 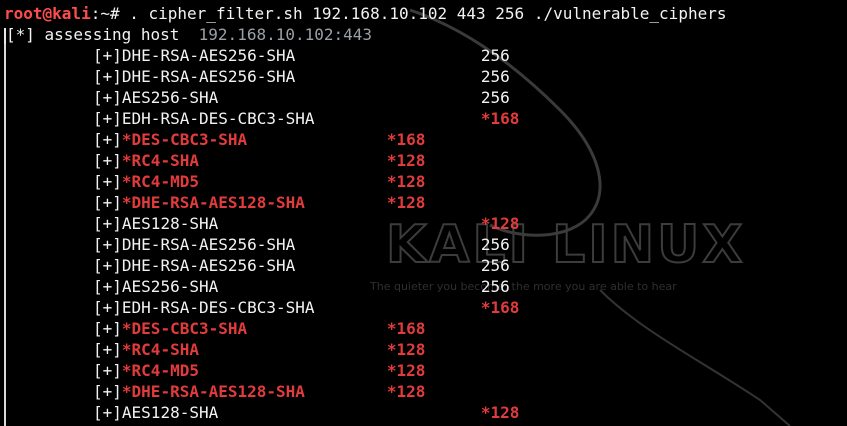 What do you see at coordinates (93, 34) in the screenshot?
I see `status-label: [*] assessing host` at bounding box center [93, 34].